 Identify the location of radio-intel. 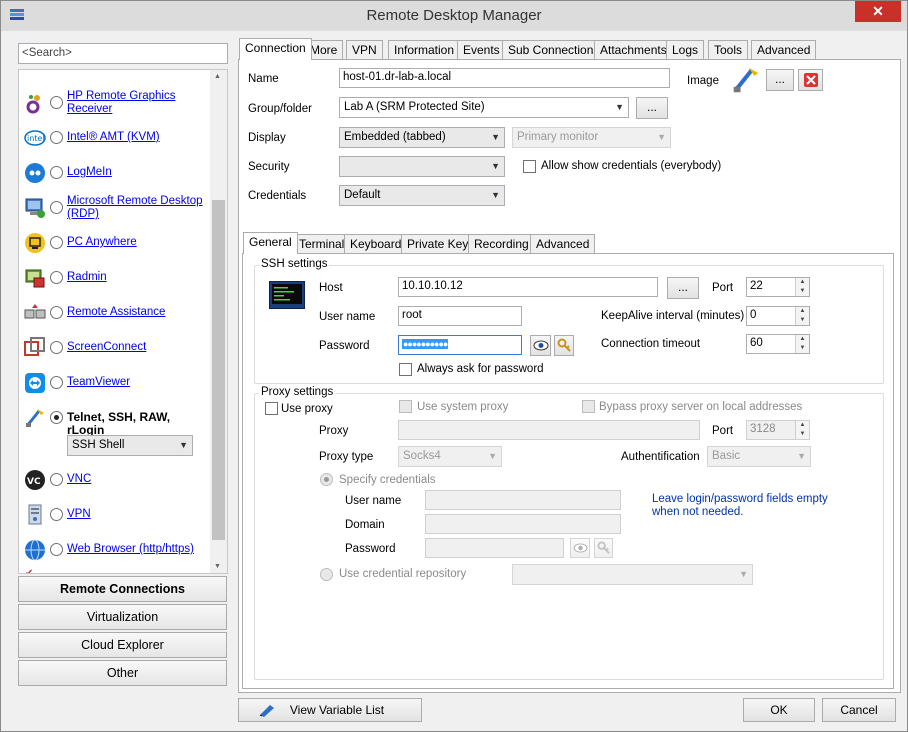
(56, 137).